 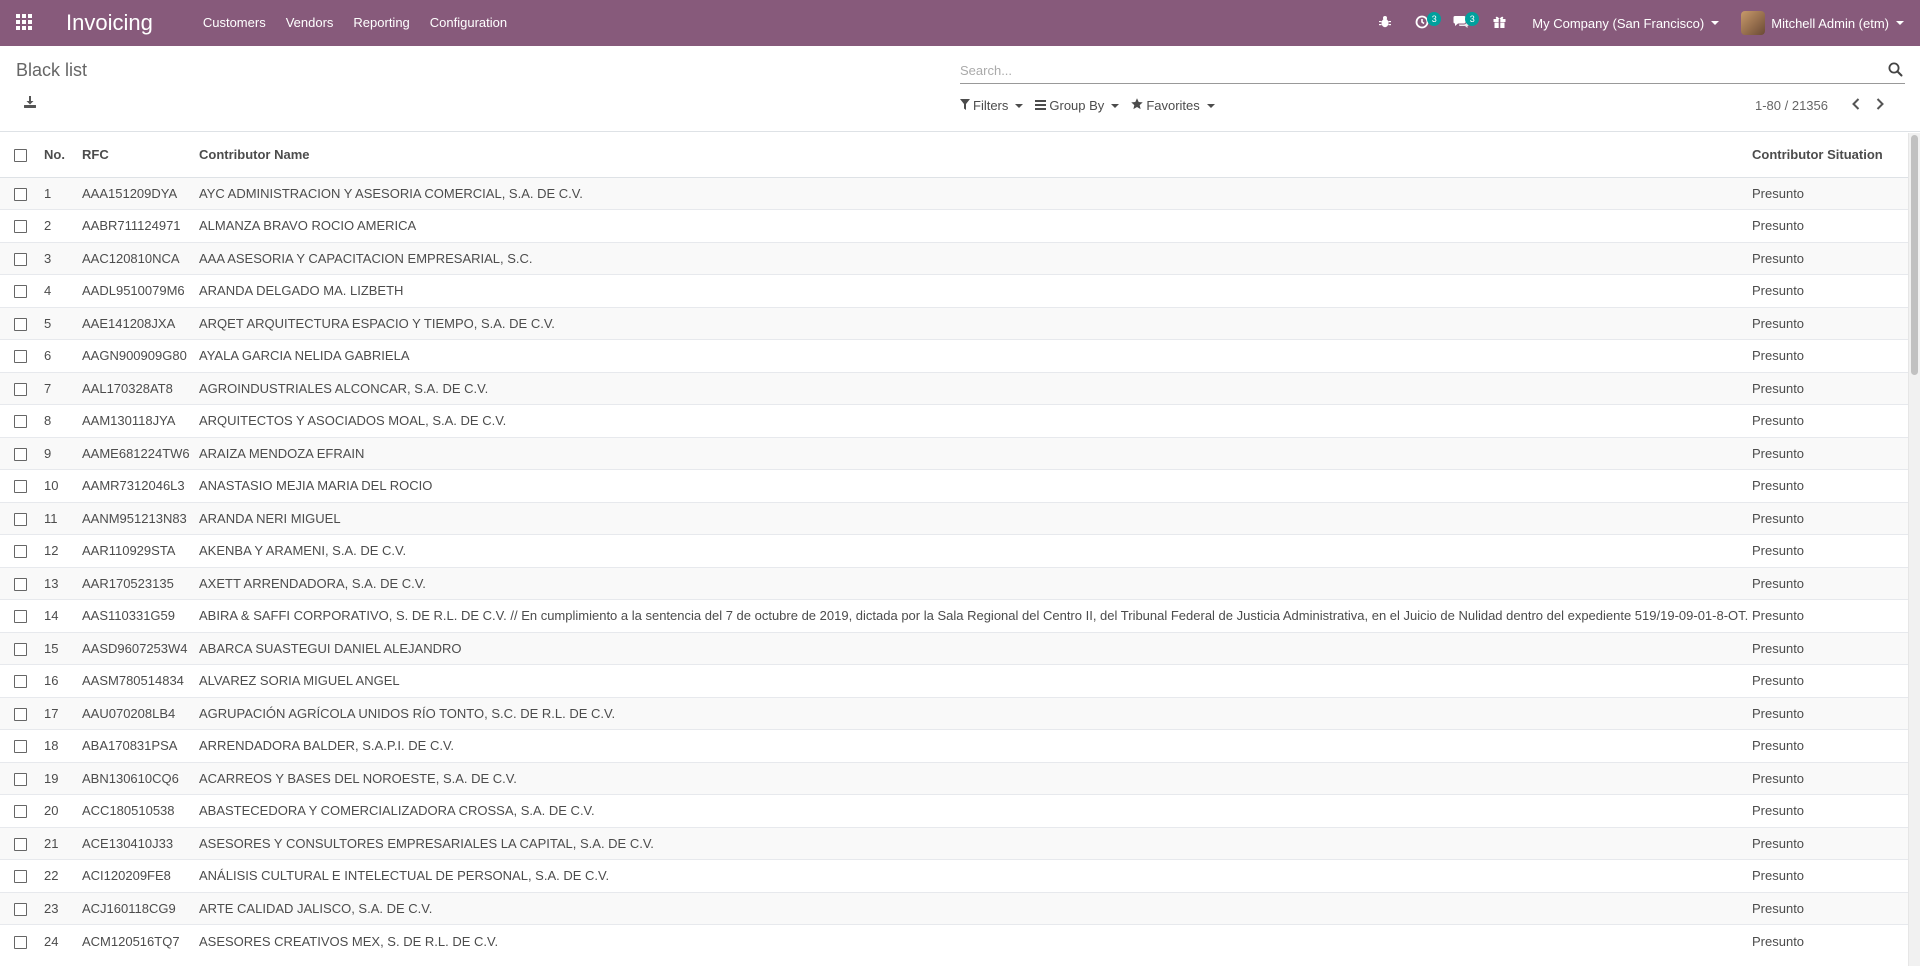 I want to click on column-header-contributor-name: Contributor Name, so click(x=975, y=155).